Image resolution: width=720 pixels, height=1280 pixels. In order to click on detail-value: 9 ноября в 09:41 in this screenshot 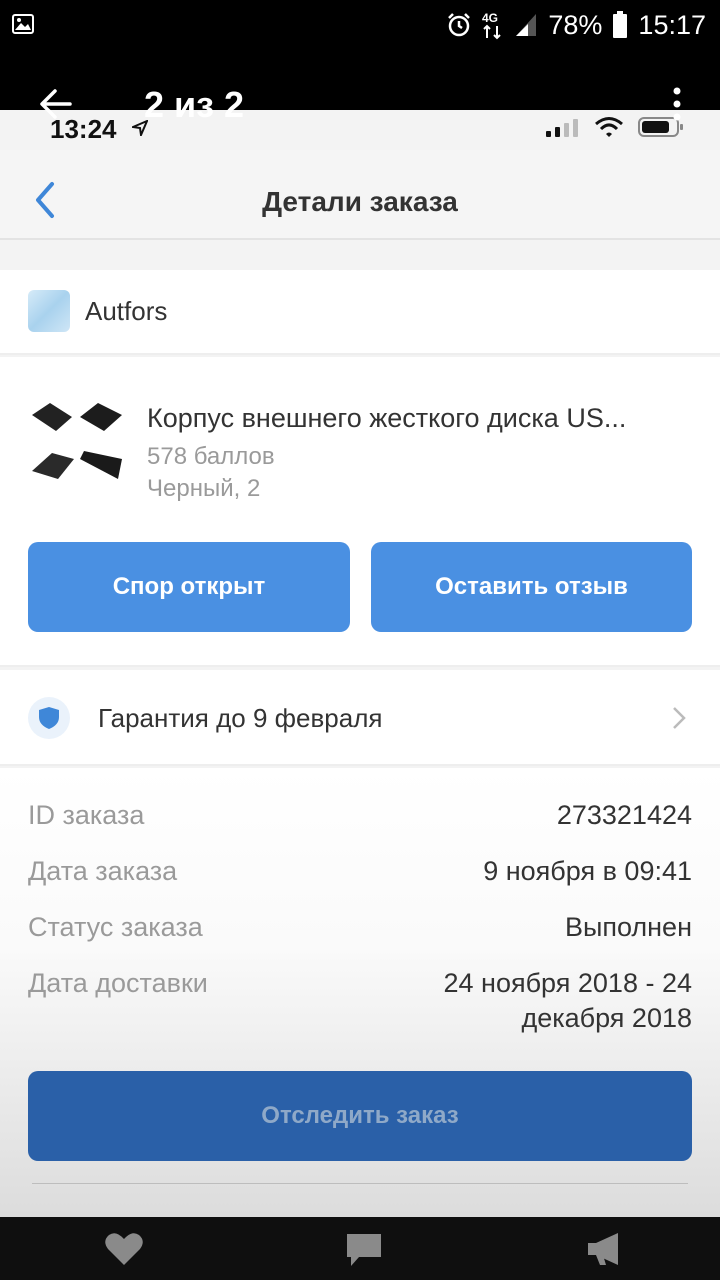, I will do `click(587, 871)`.